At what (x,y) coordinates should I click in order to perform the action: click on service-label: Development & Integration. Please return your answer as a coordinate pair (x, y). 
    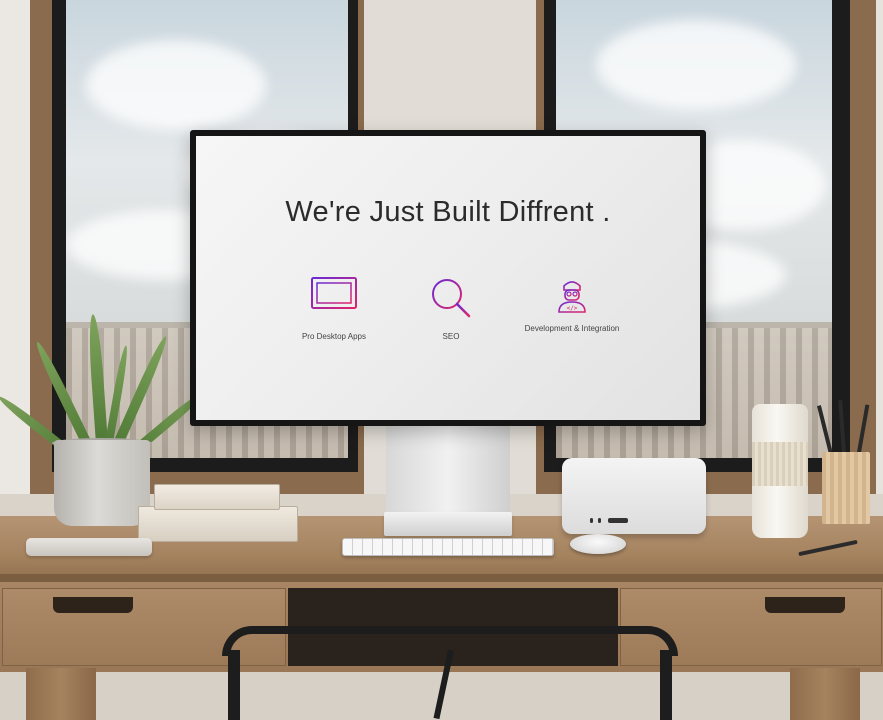
    Looking at the image, I should click on (572, 328).